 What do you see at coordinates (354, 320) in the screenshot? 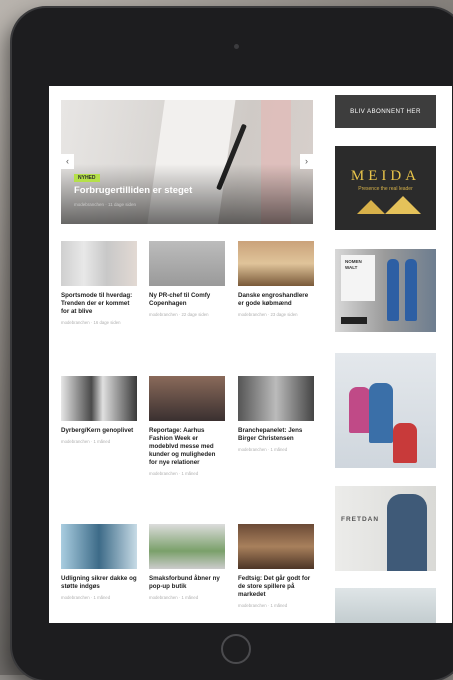
I see `ad-cta-button` at bounding box center [354, 320].